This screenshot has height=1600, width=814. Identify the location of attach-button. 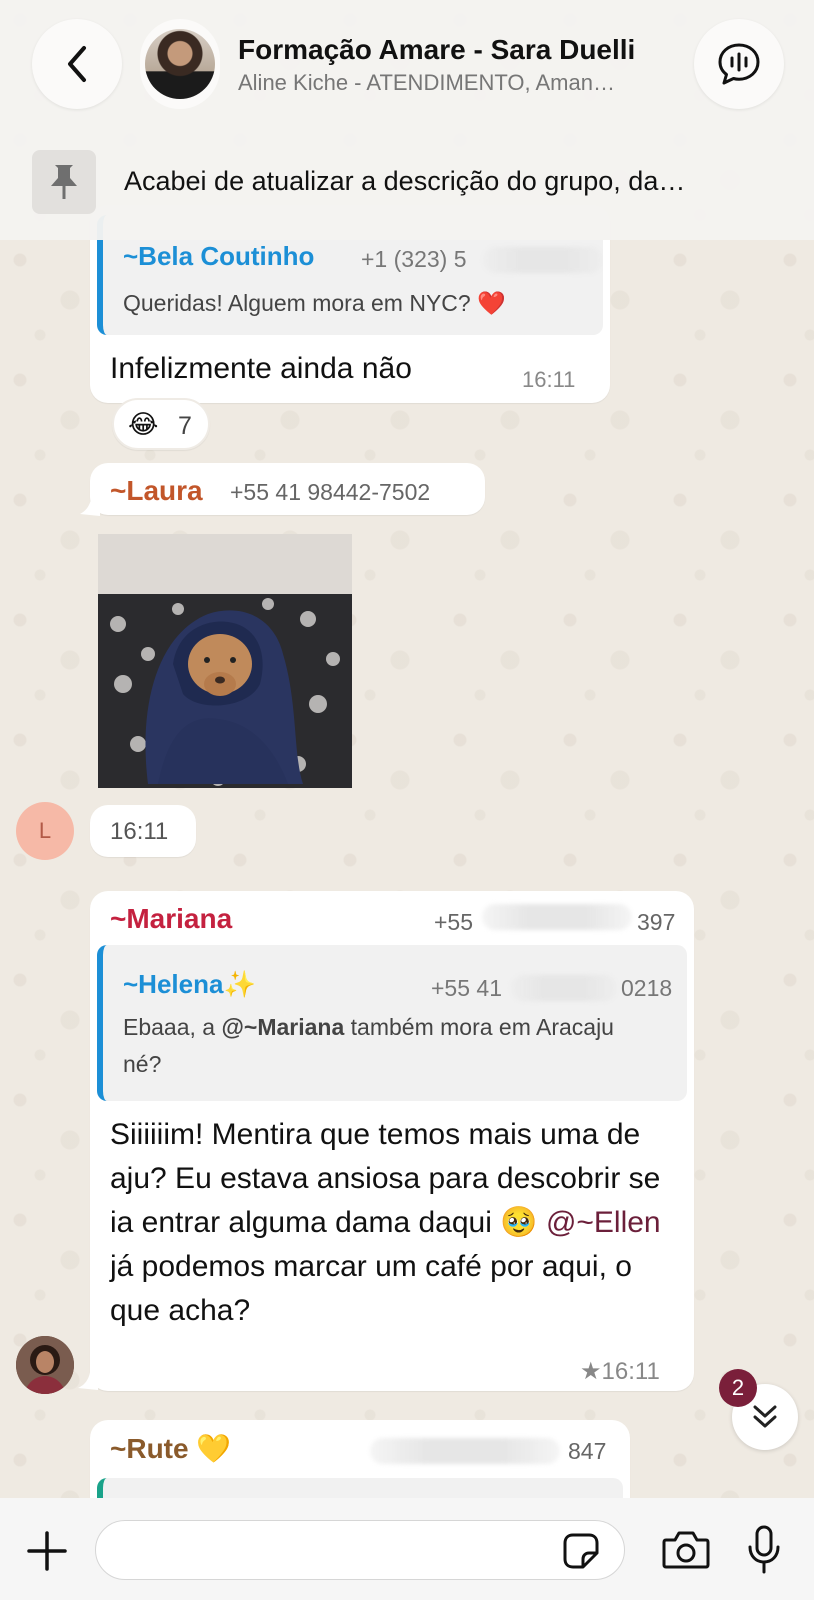
(47, 1551).